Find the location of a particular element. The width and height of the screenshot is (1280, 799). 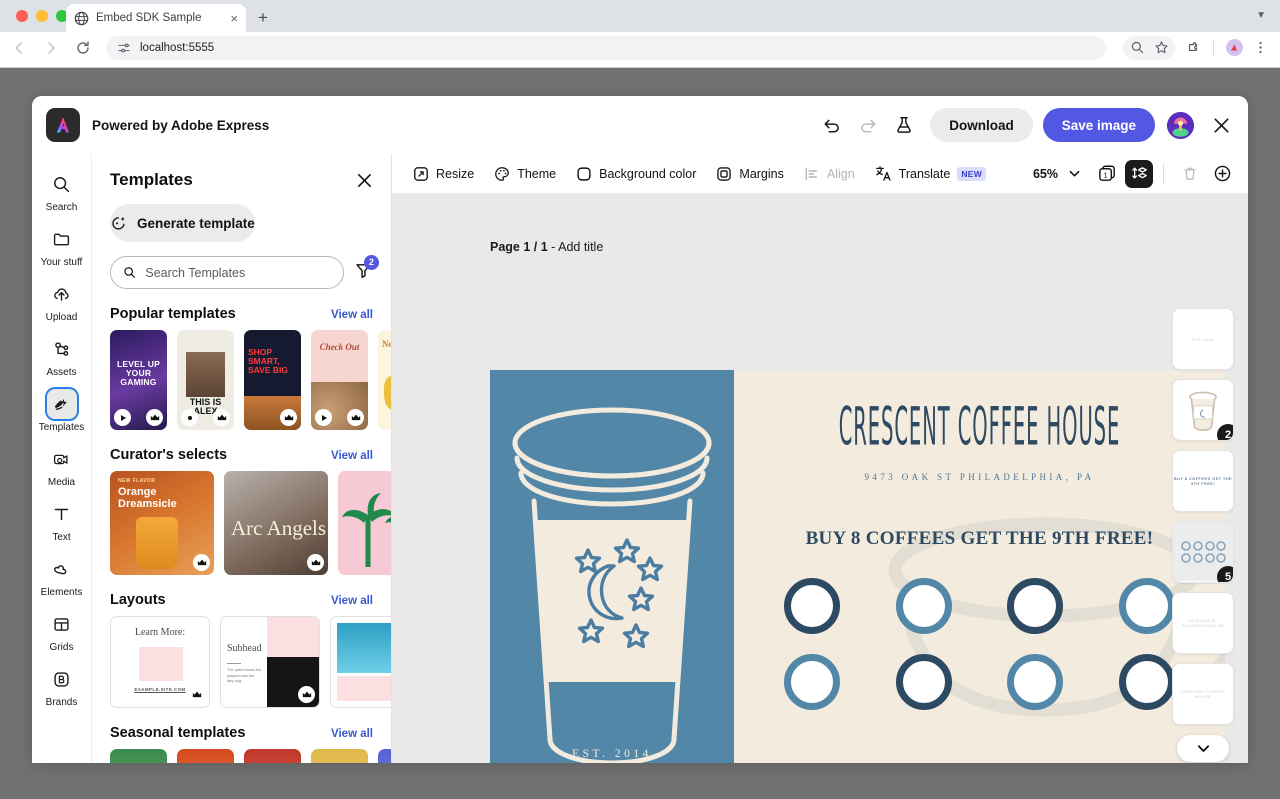

template-card: SHOP SMART, SAVE BIG is located at coordinates (272, 380).